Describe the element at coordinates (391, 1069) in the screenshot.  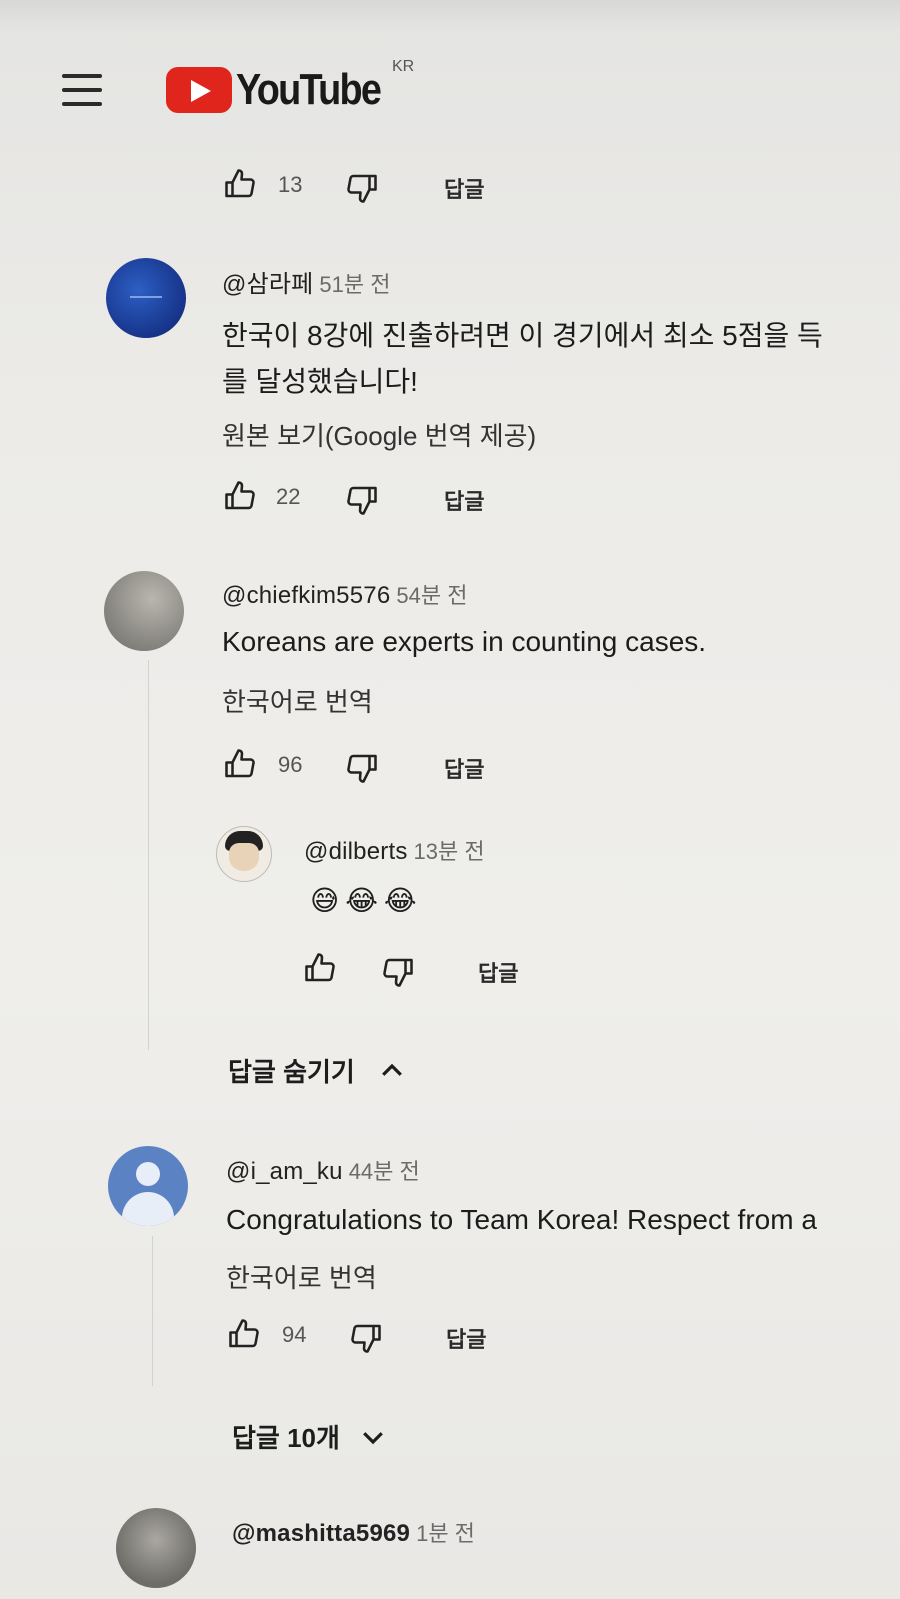
I see `chevron-up-icon` at that location.